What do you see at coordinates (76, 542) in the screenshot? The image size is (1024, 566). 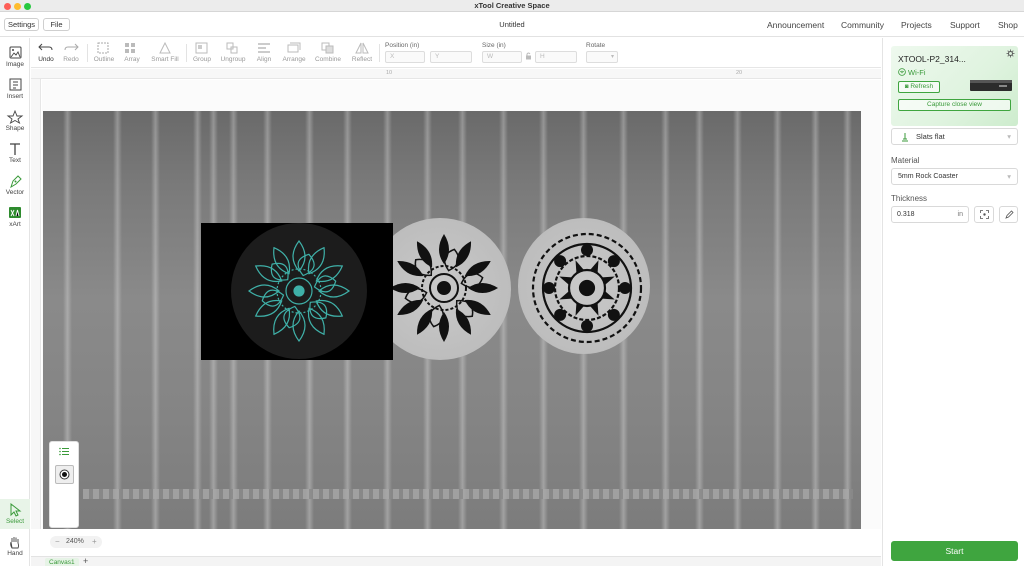 I see `zoom-control: − 240% +` at bounding box center [76, 542].